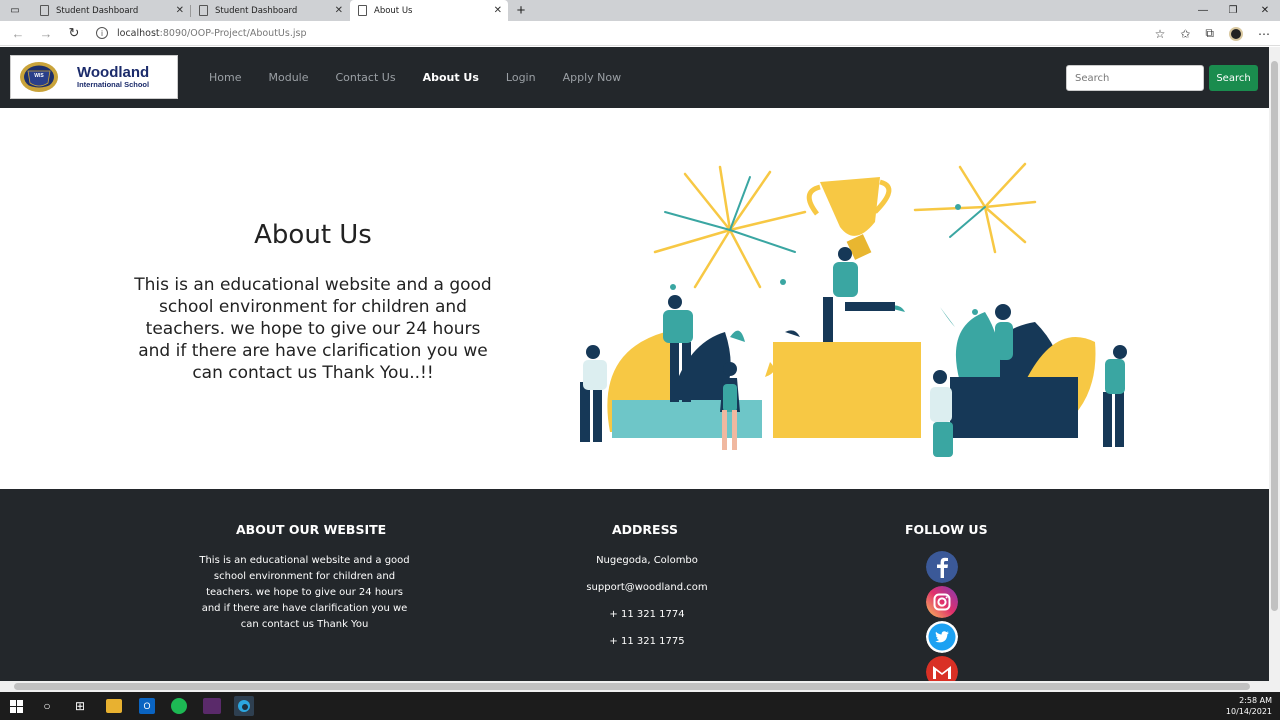  Describe the element at coordinates (942, 567) in the screenshot. I see `facebook-icon` at that location.